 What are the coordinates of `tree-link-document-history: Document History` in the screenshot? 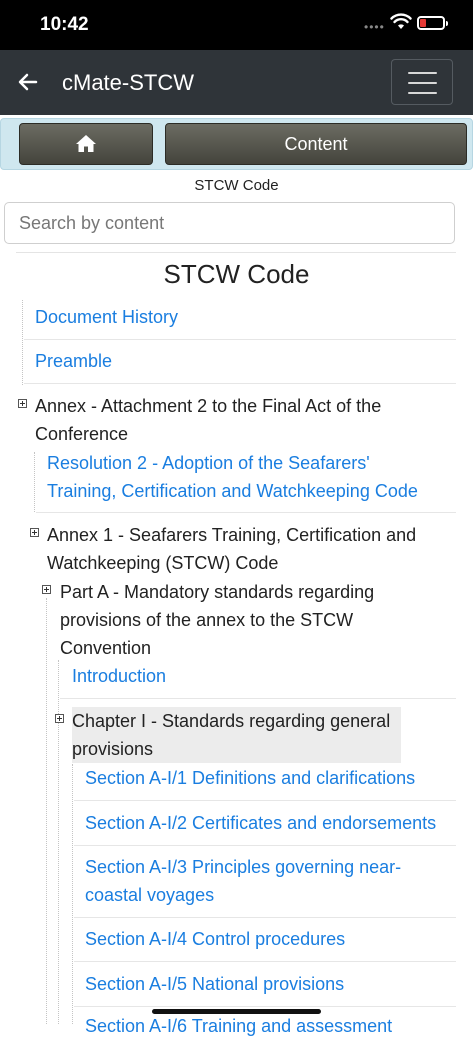 It's located at (106, 317).